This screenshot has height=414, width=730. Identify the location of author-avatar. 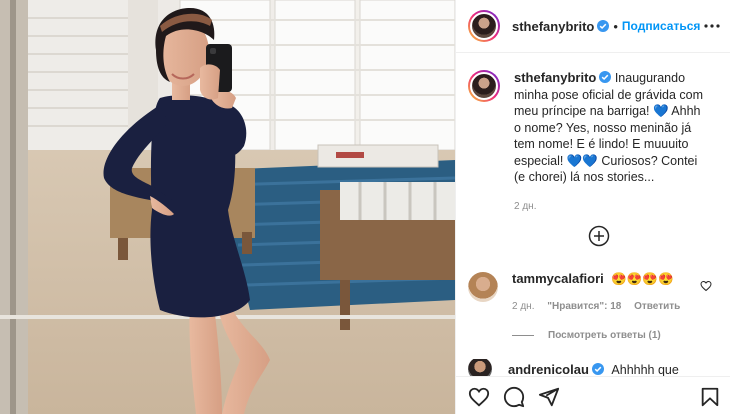
(484, 26).